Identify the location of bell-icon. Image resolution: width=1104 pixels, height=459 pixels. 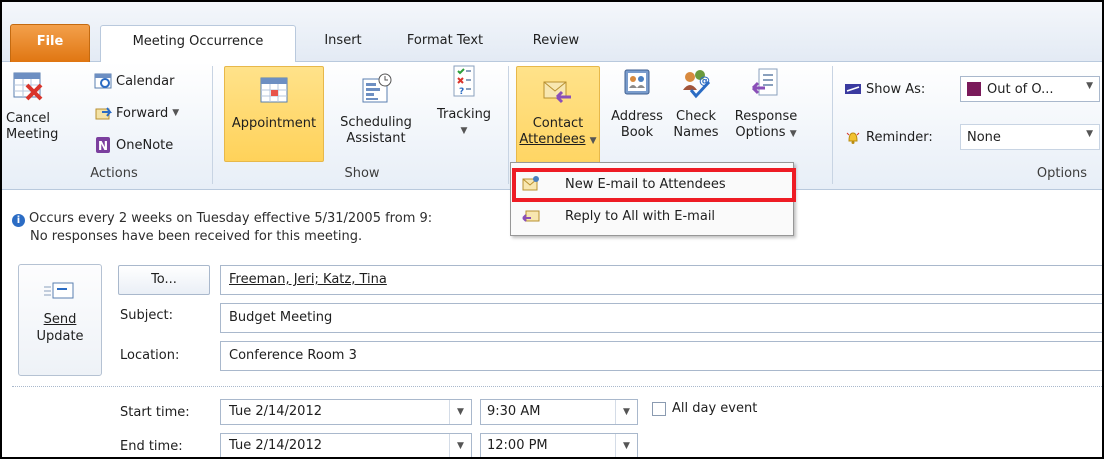
(853, 138).